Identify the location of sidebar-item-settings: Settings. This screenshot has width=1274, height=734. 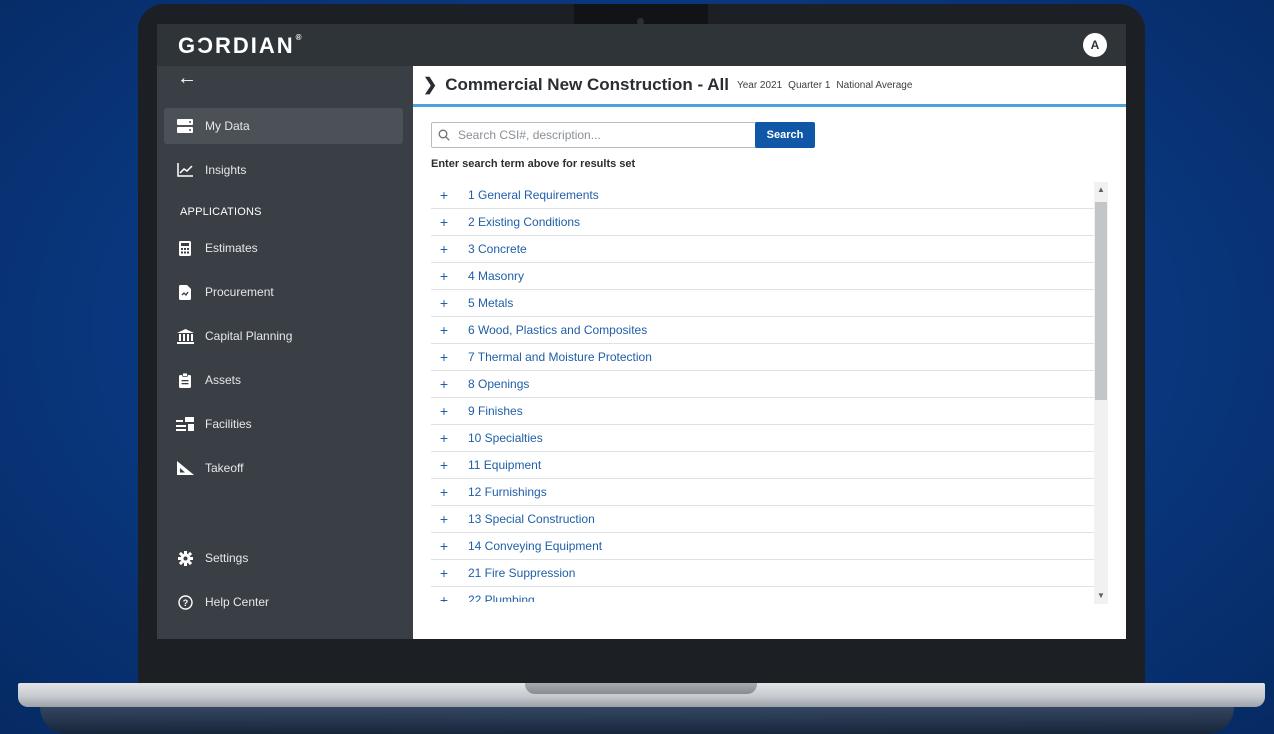
(283, 558).